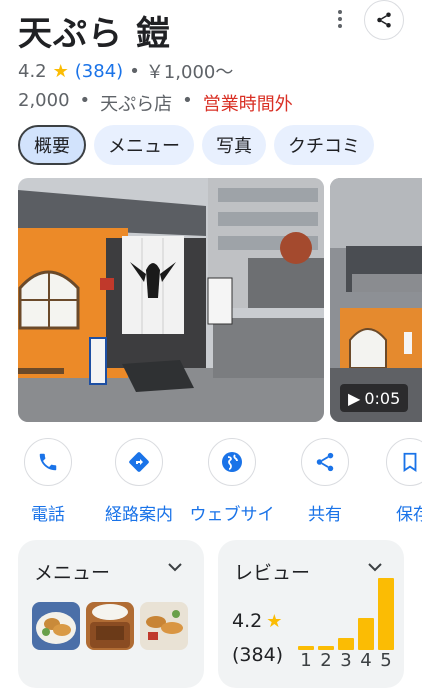  What do you see at coordinates (325, 515) in the screenshot?
I see `share-label: 共有` at bounding box center [325, 515].